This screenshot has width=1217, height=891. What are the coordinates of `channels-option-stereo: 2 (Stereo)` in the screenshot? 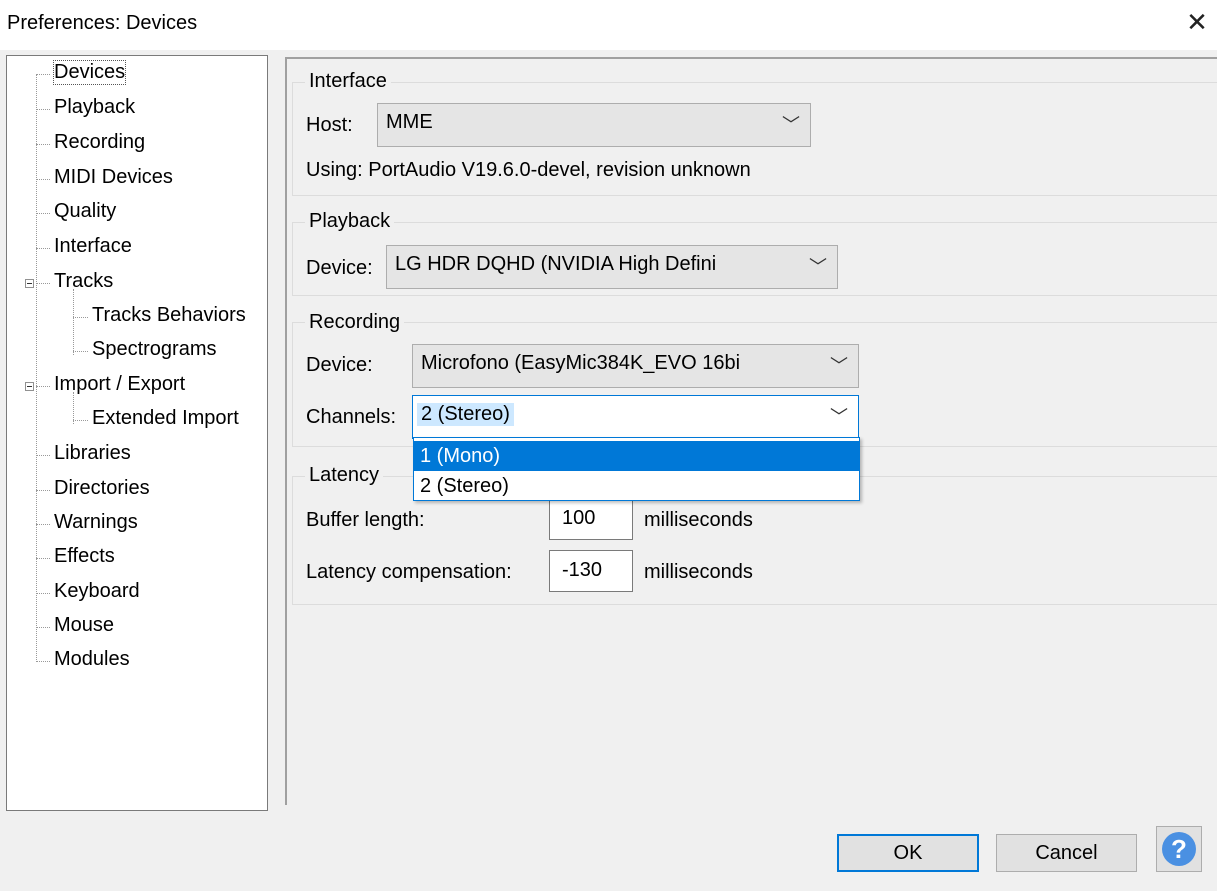 It's located at (636, 486).